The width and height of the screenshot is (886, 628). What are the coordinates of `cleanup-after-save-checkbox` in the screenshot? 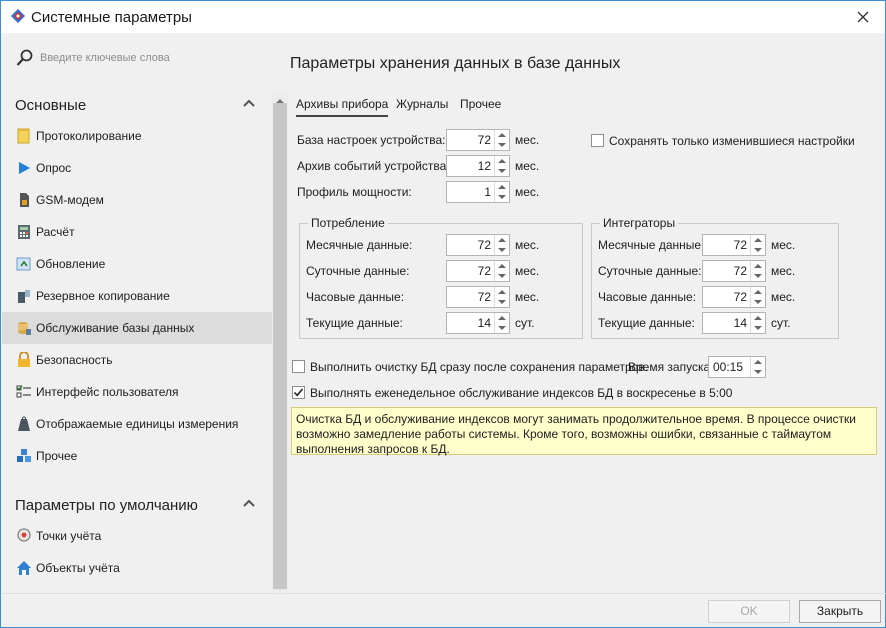 It's located at (298, 366).